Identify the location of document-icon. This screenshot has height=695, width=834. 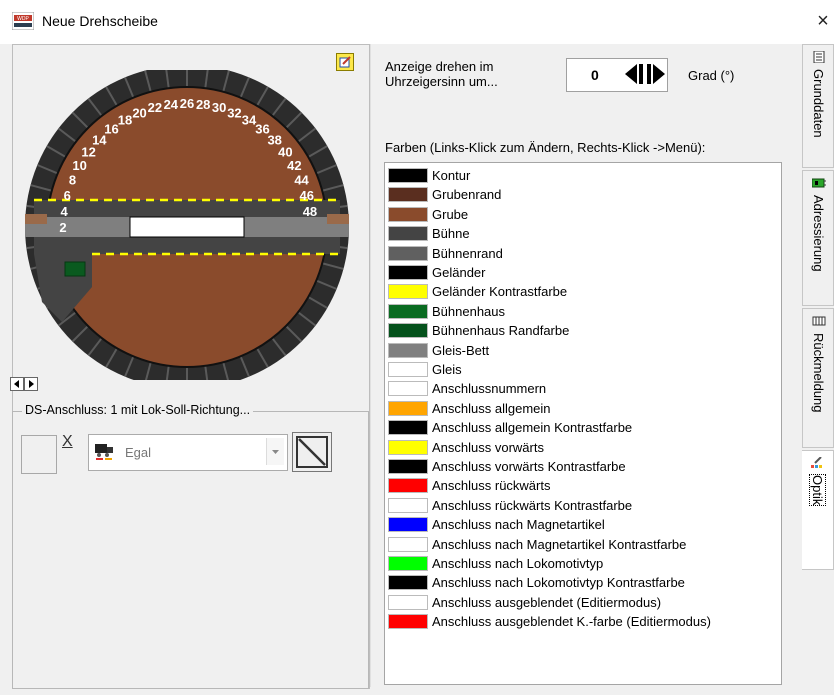
(819, 57).